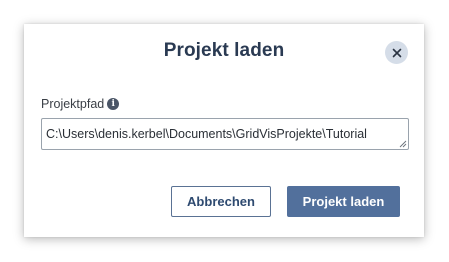  I want to click on close-button, so click(396, 52).